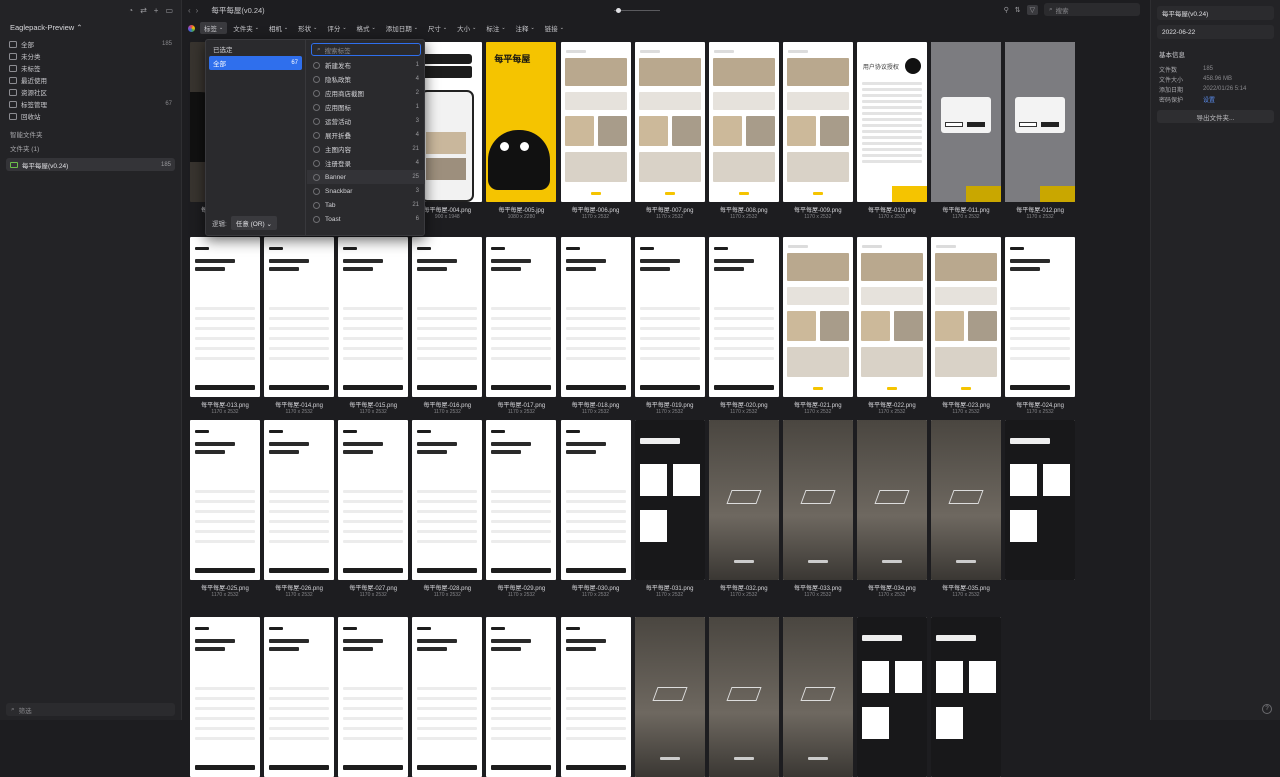 The height and width of the screenshot is (777, 1280). Describe the element at coordinates (214, 28) in the screenshot. I see `filter-chip: 标签 ⌄` at that location.